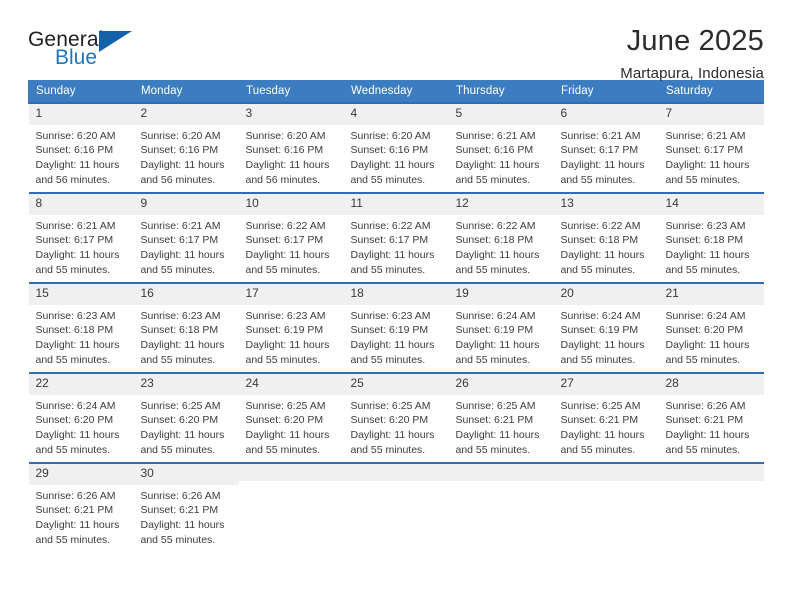 Image resolution: width=792 pixels, height=612 pixels. What do you see at coordinates (284, 150) in the screenshot?
I see `sunset-text: Sunset: 6:16 PM` at bounding box center [284, 150].